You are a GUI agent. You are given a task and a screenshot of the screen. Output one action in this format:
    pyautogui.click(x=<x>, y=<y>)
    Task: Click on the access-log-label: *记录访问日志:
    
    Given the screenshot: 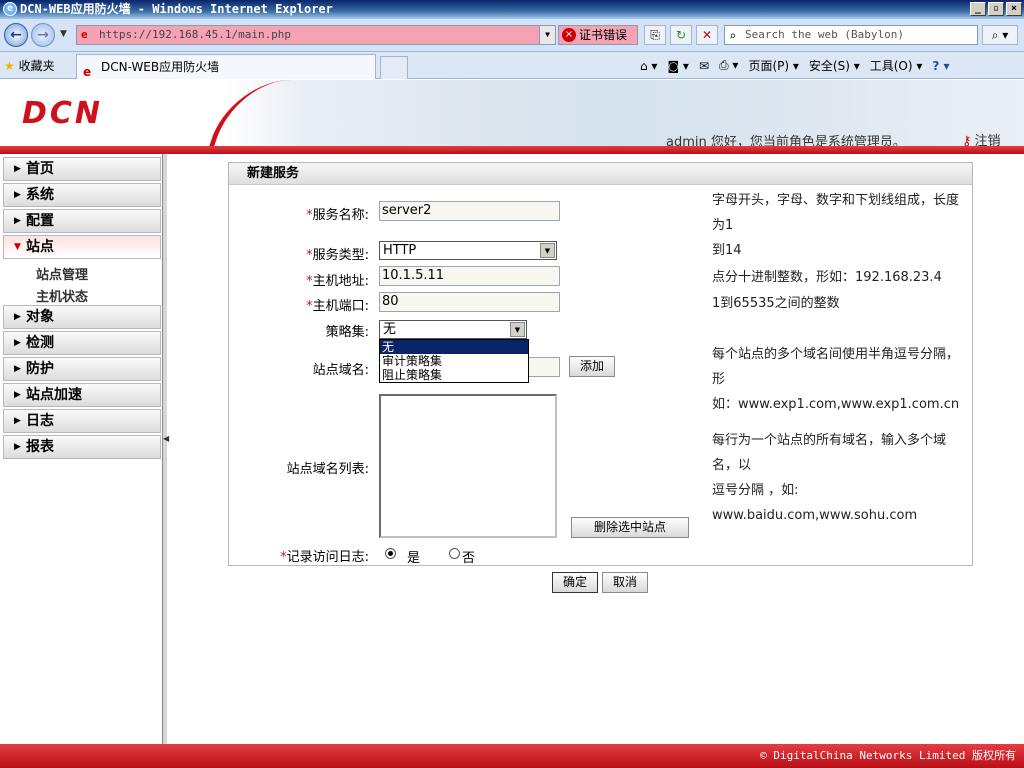 What is the action you would take?
    pyautogui.click(x=324, y=557)
    